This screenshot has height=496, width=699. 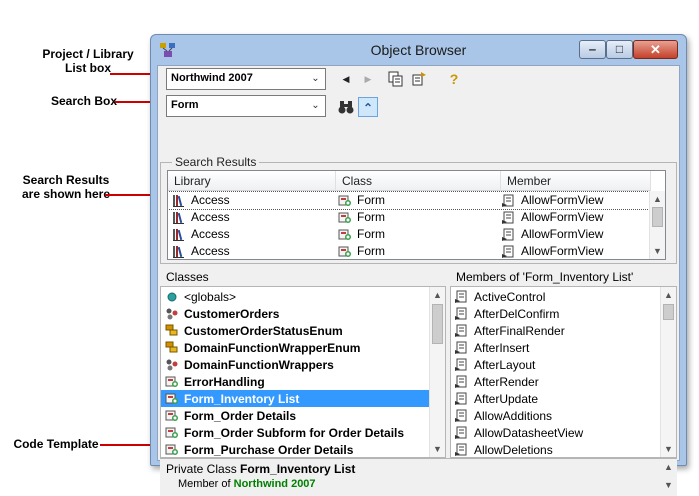 I want to click on details-library-link: Northwind 2007, so click(x=275, y=484).